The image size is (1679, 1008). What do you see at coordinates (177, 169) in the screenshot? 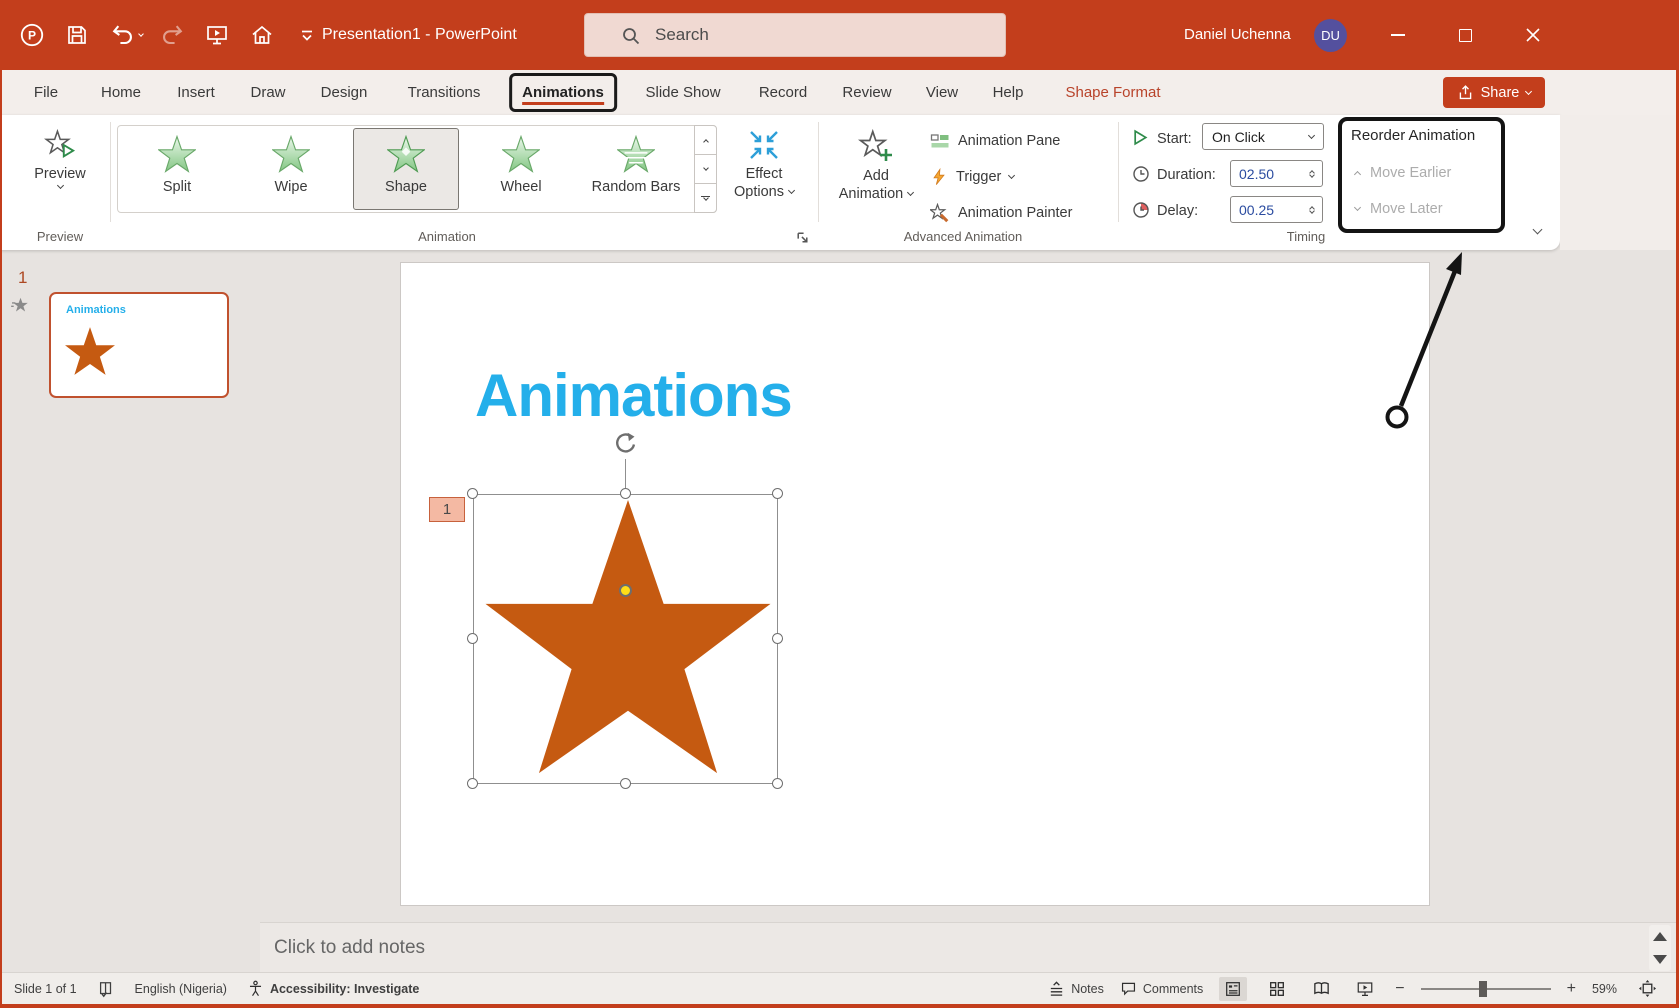
I see `gallery-item-split: Split` at bounding box center [177, 169].